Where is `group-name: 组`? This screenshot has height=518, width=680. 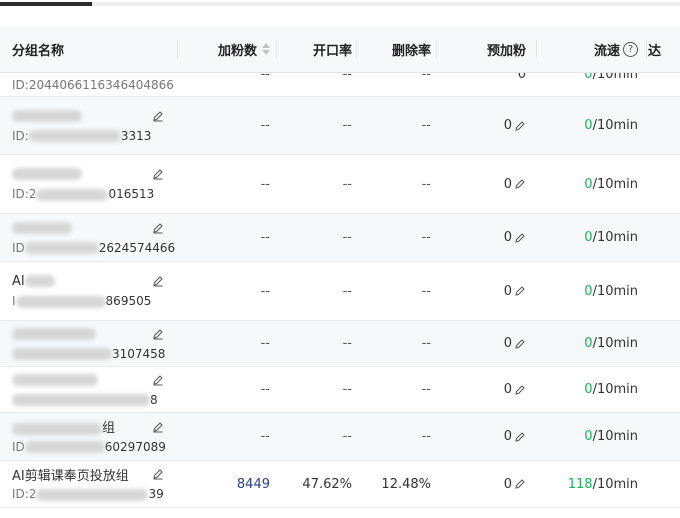
group-name: 组 is located at coordinates (88, 427).